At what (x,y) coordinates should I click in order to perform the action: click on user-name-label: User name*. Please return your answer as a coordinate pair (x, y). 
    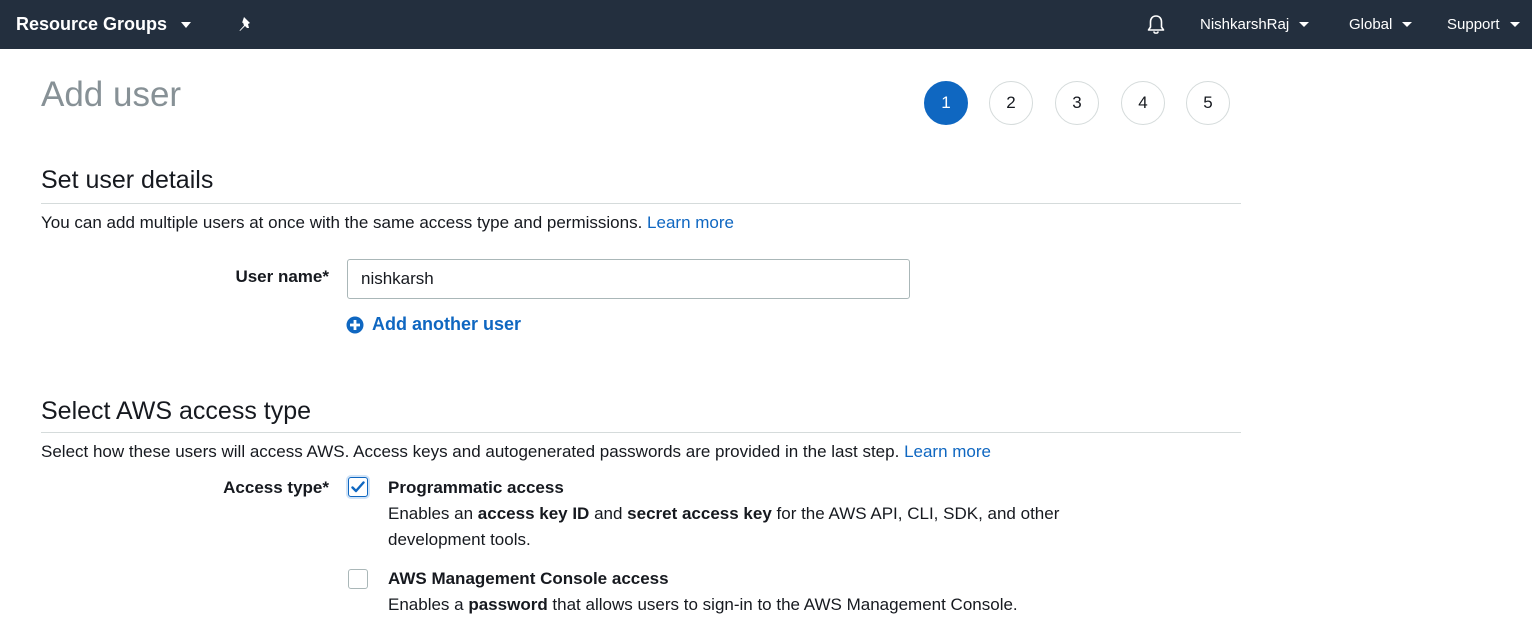
    Looking at the image, I should click on (282, 276).